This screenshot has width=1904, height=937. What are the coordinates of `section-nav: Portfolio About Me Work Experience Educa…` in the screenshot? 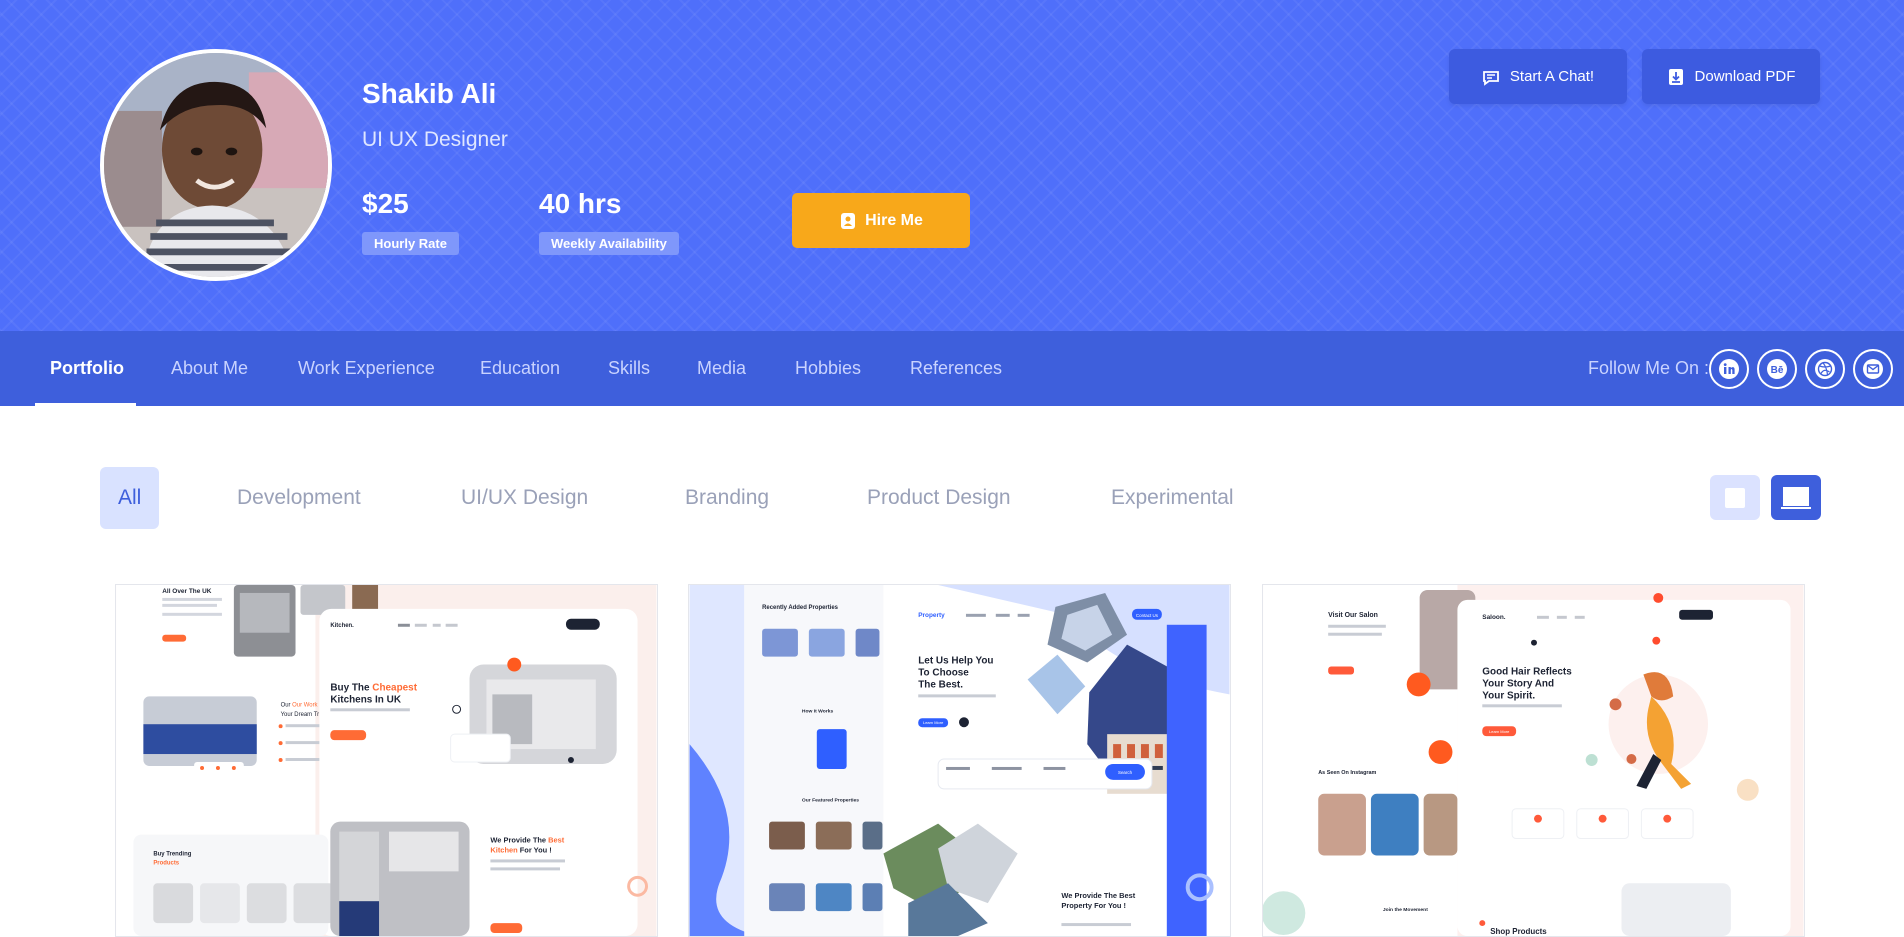 It's located at (952, 368).